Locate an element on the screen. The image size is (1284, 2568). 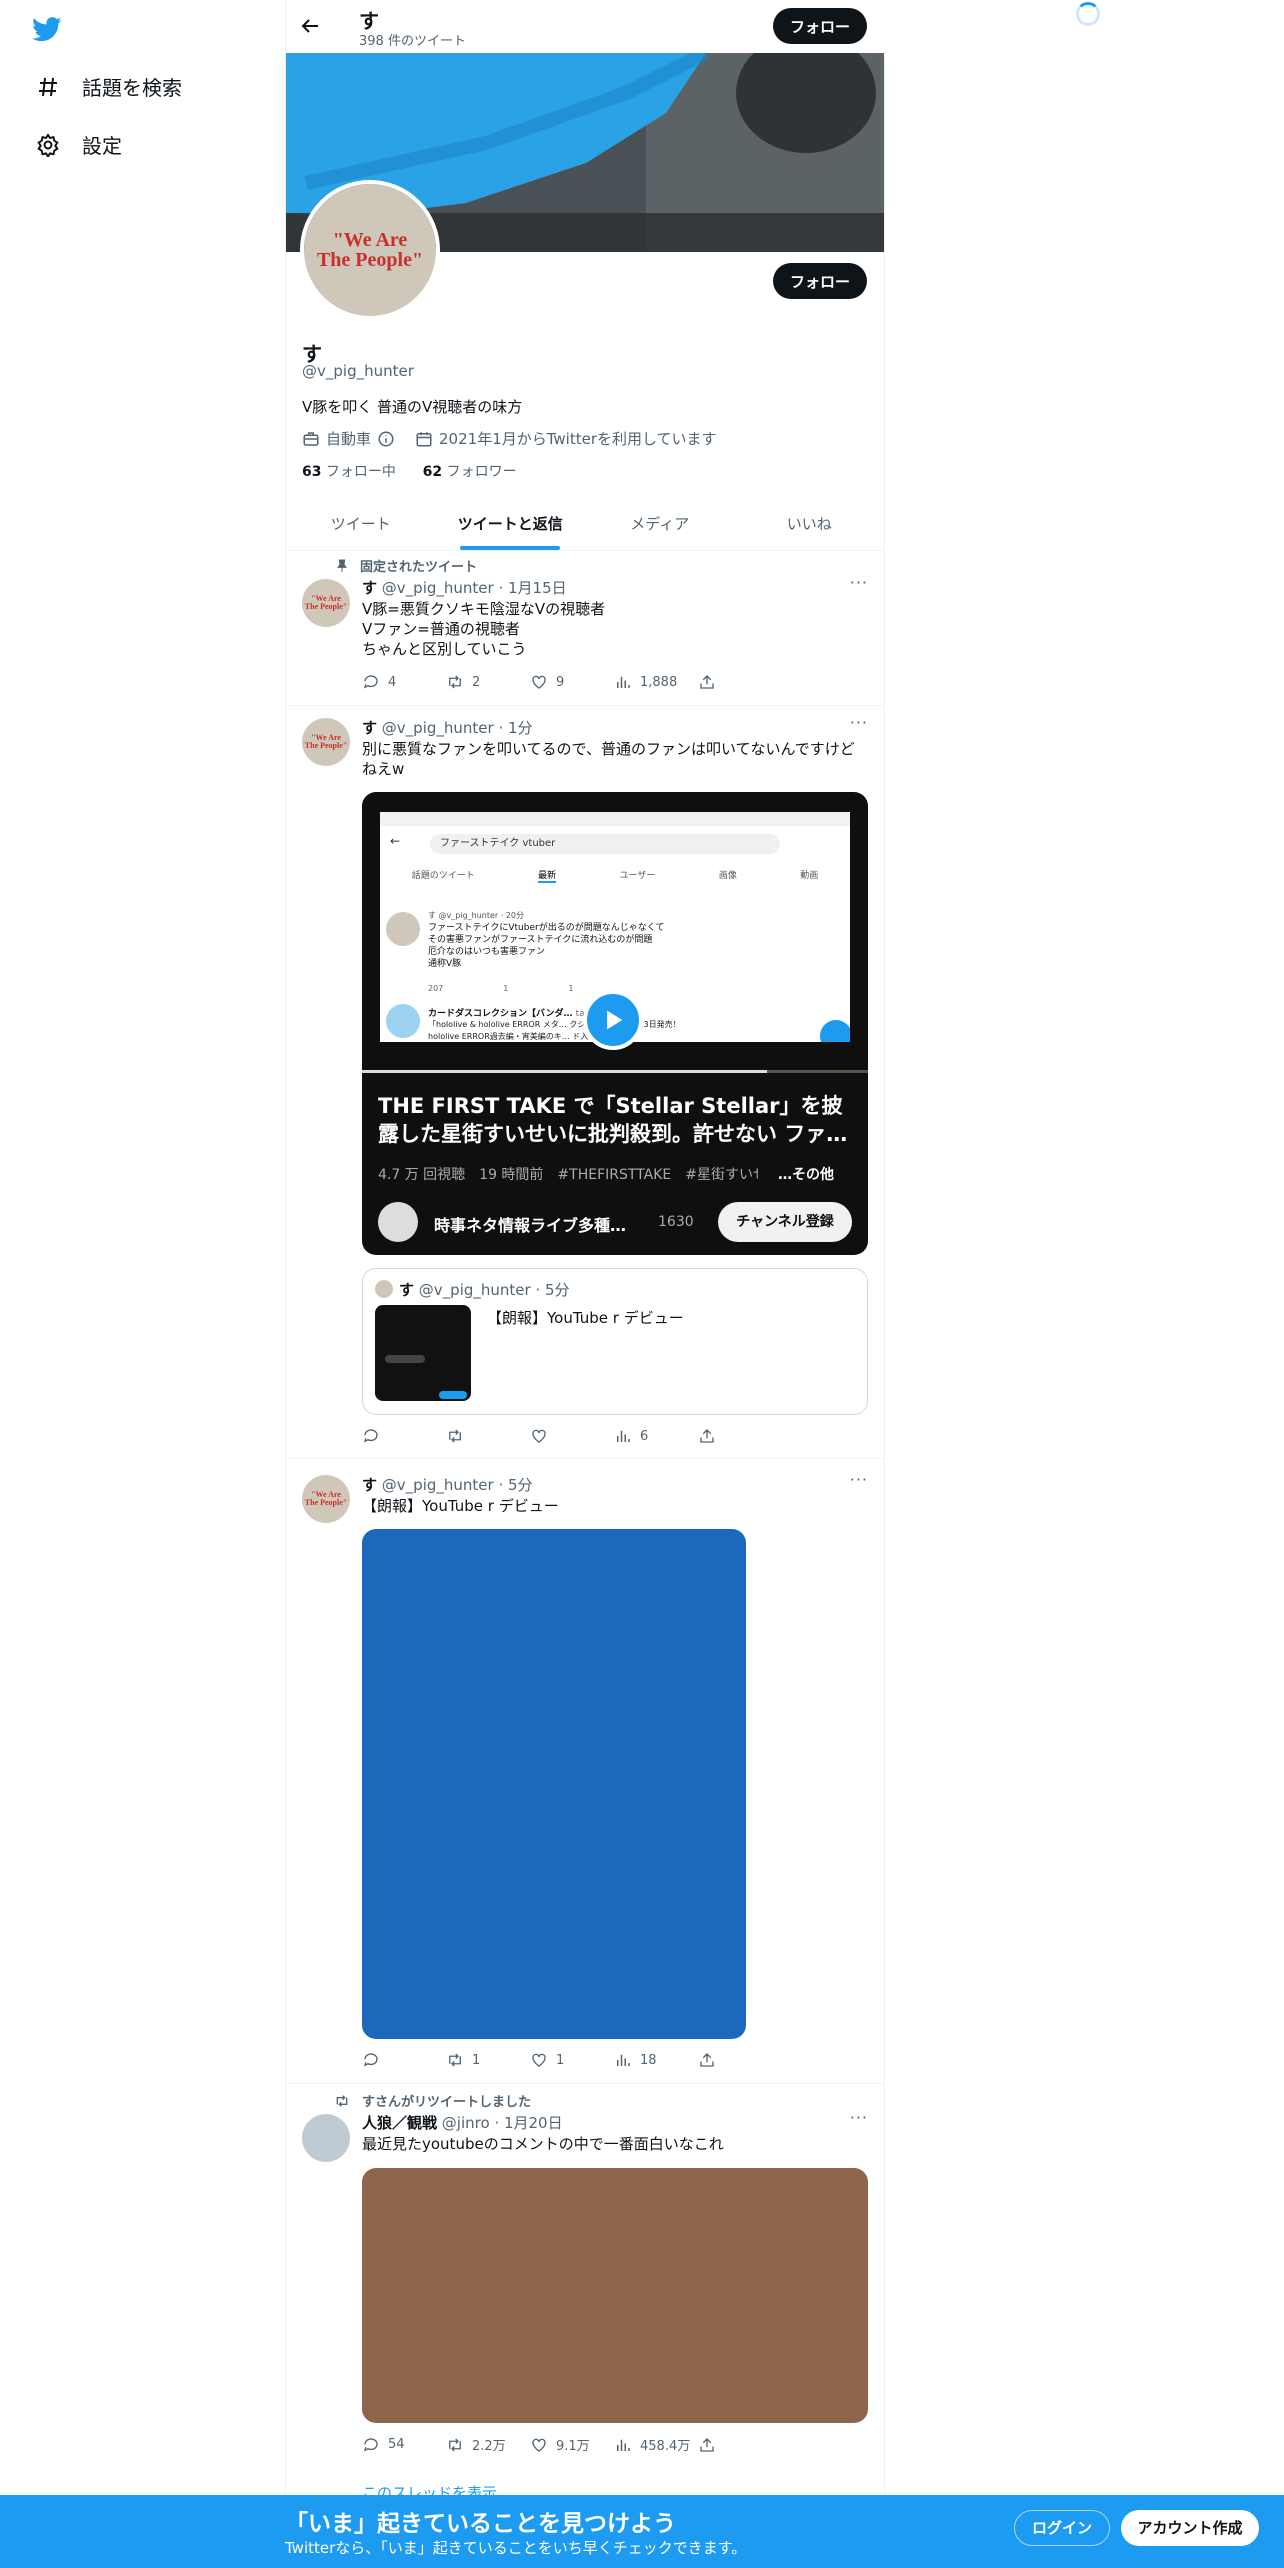
followers-count: 62 is located at coordinates (432, 472).